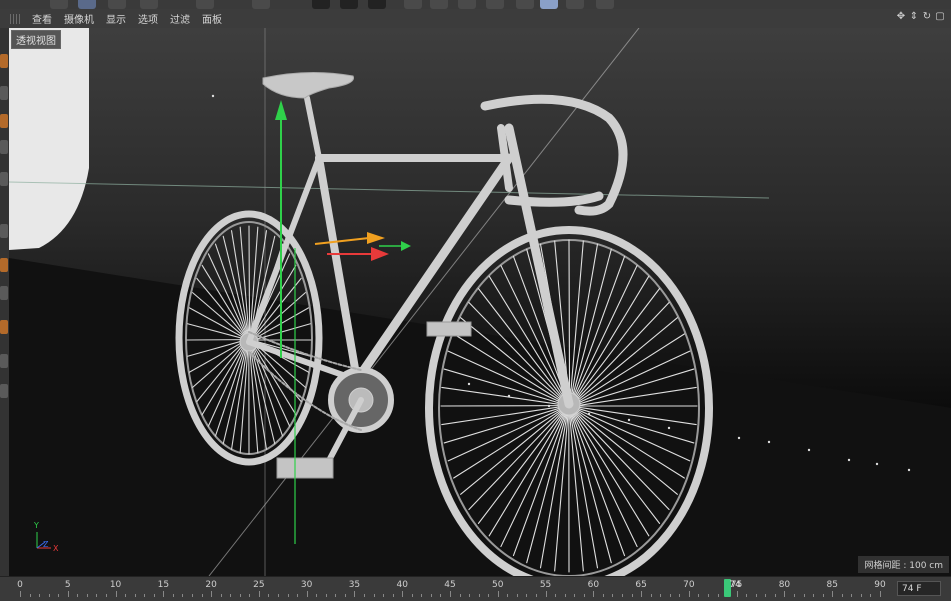  Describe the element at coordinates (36, 39) in the screenshot. I see `view-name-label: 透视视图` at that location.